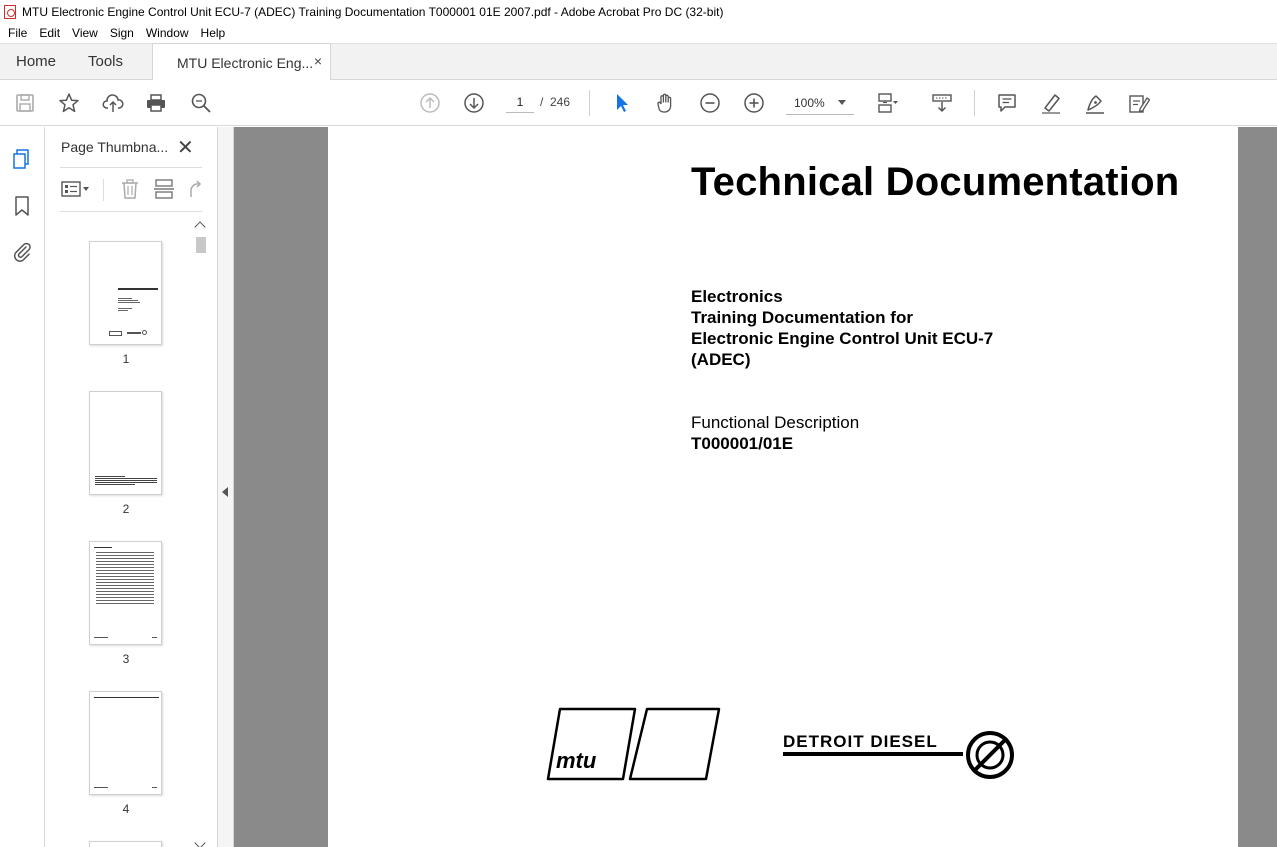 Image resolution: width=1277 pixels, height=847 pixels. Describe the element at coordinates (710, 103) in the screenshot. I see `zoom-out-icon` at that location.